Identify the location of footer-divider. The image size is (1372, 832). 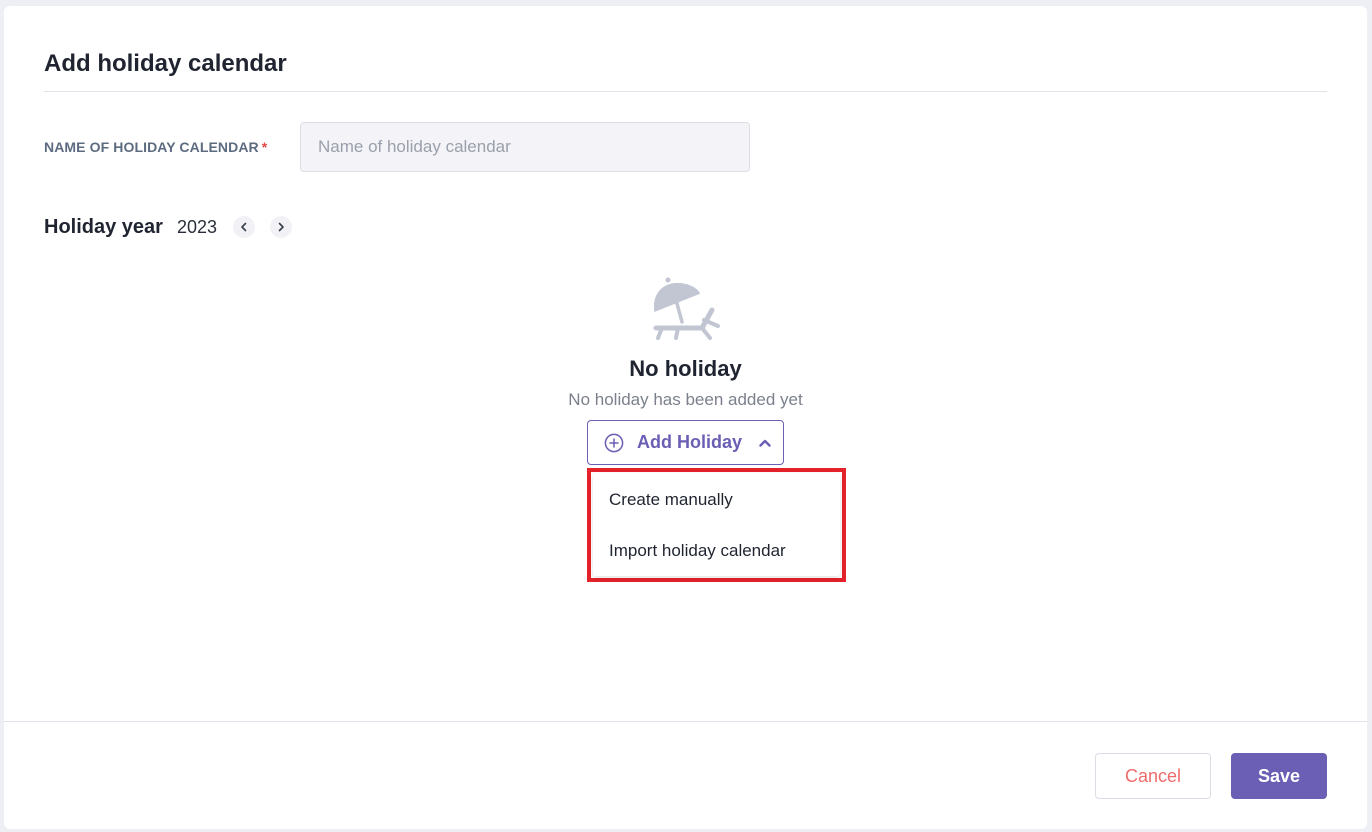
(685, 721).